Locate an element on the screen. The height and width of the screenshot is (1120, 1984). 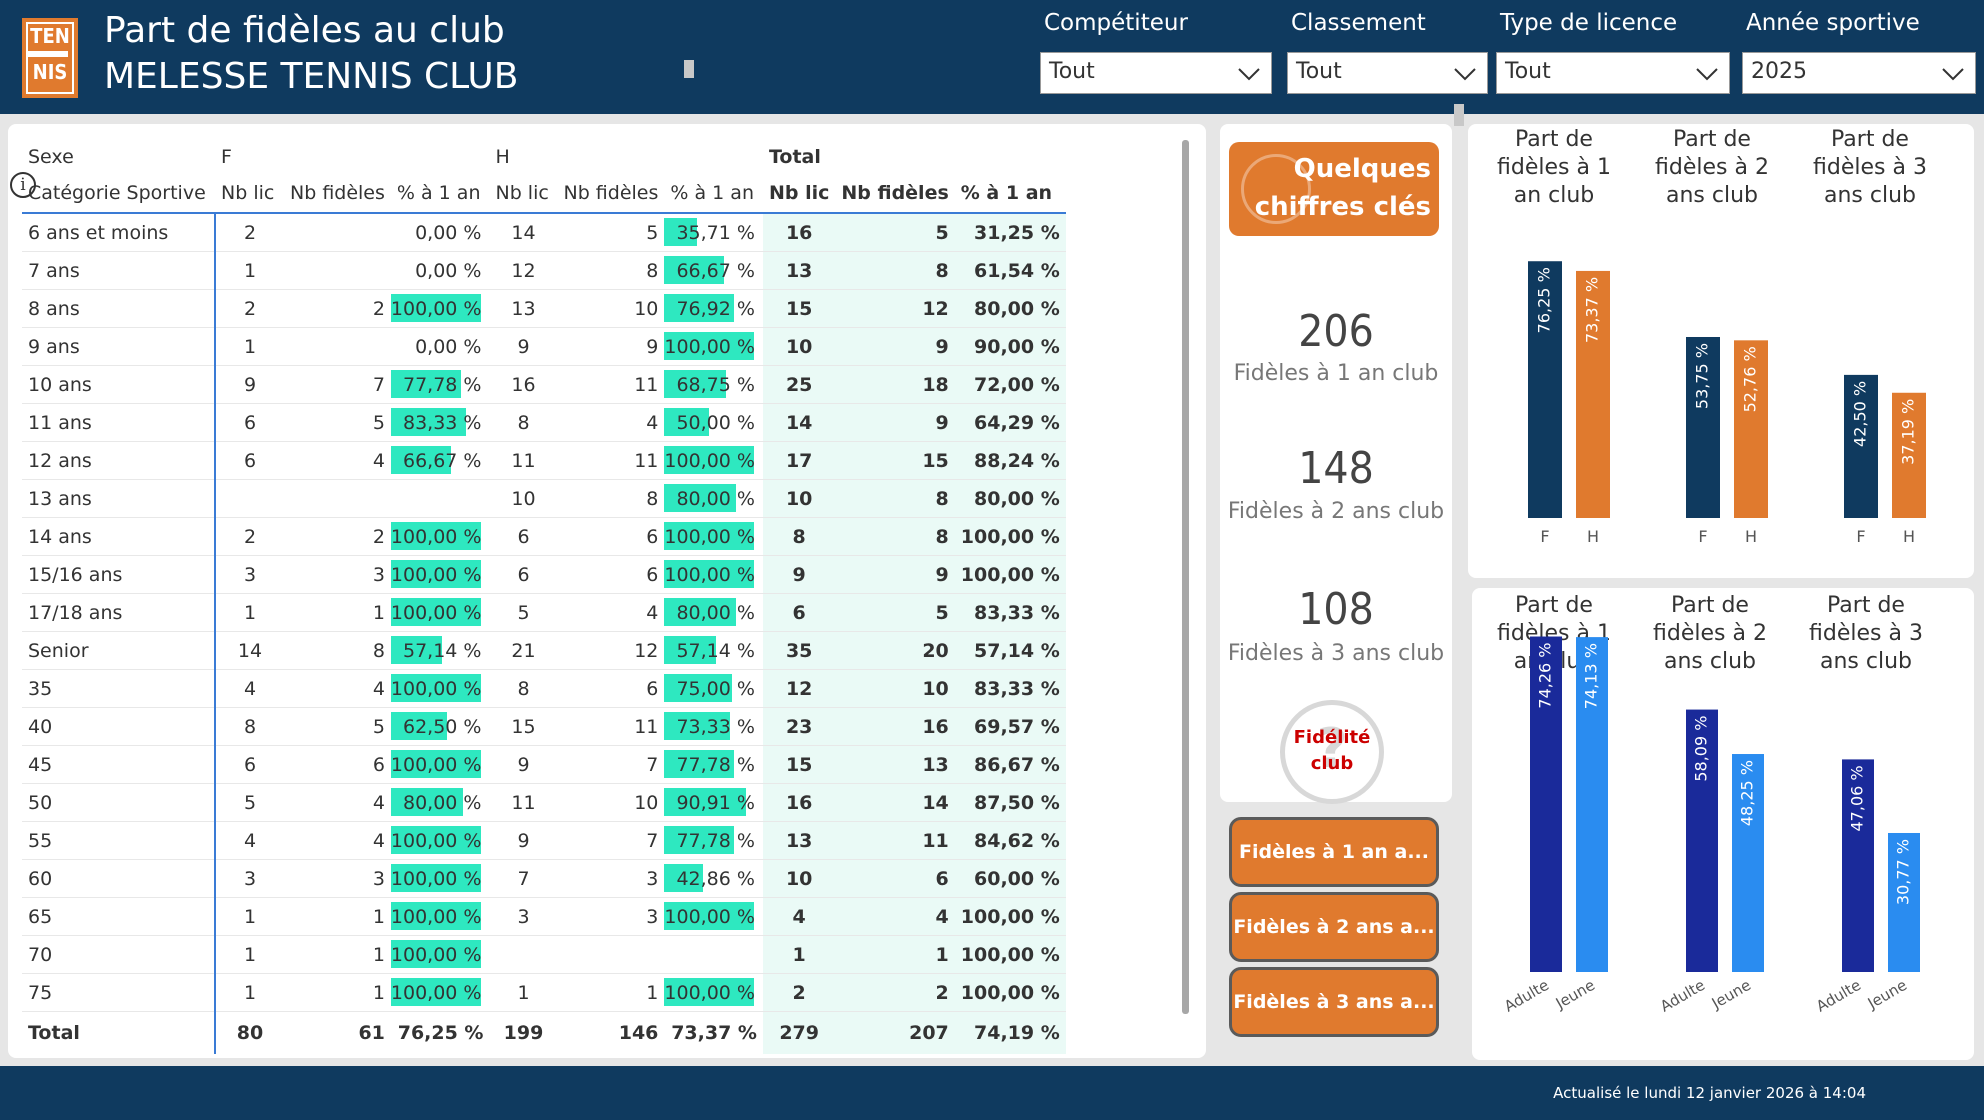
kpi-value-2ans: 148 is located at coordinates (1336, 468).